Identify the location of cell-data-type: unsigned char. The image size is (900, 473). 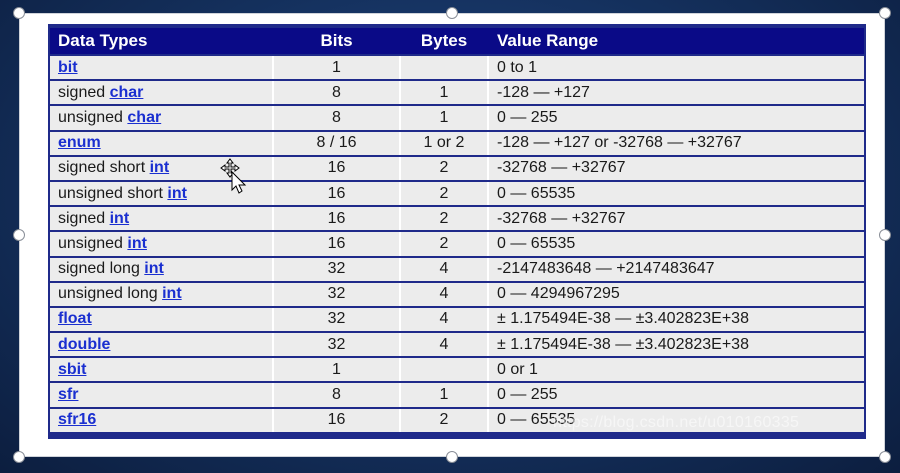
(161, 118).